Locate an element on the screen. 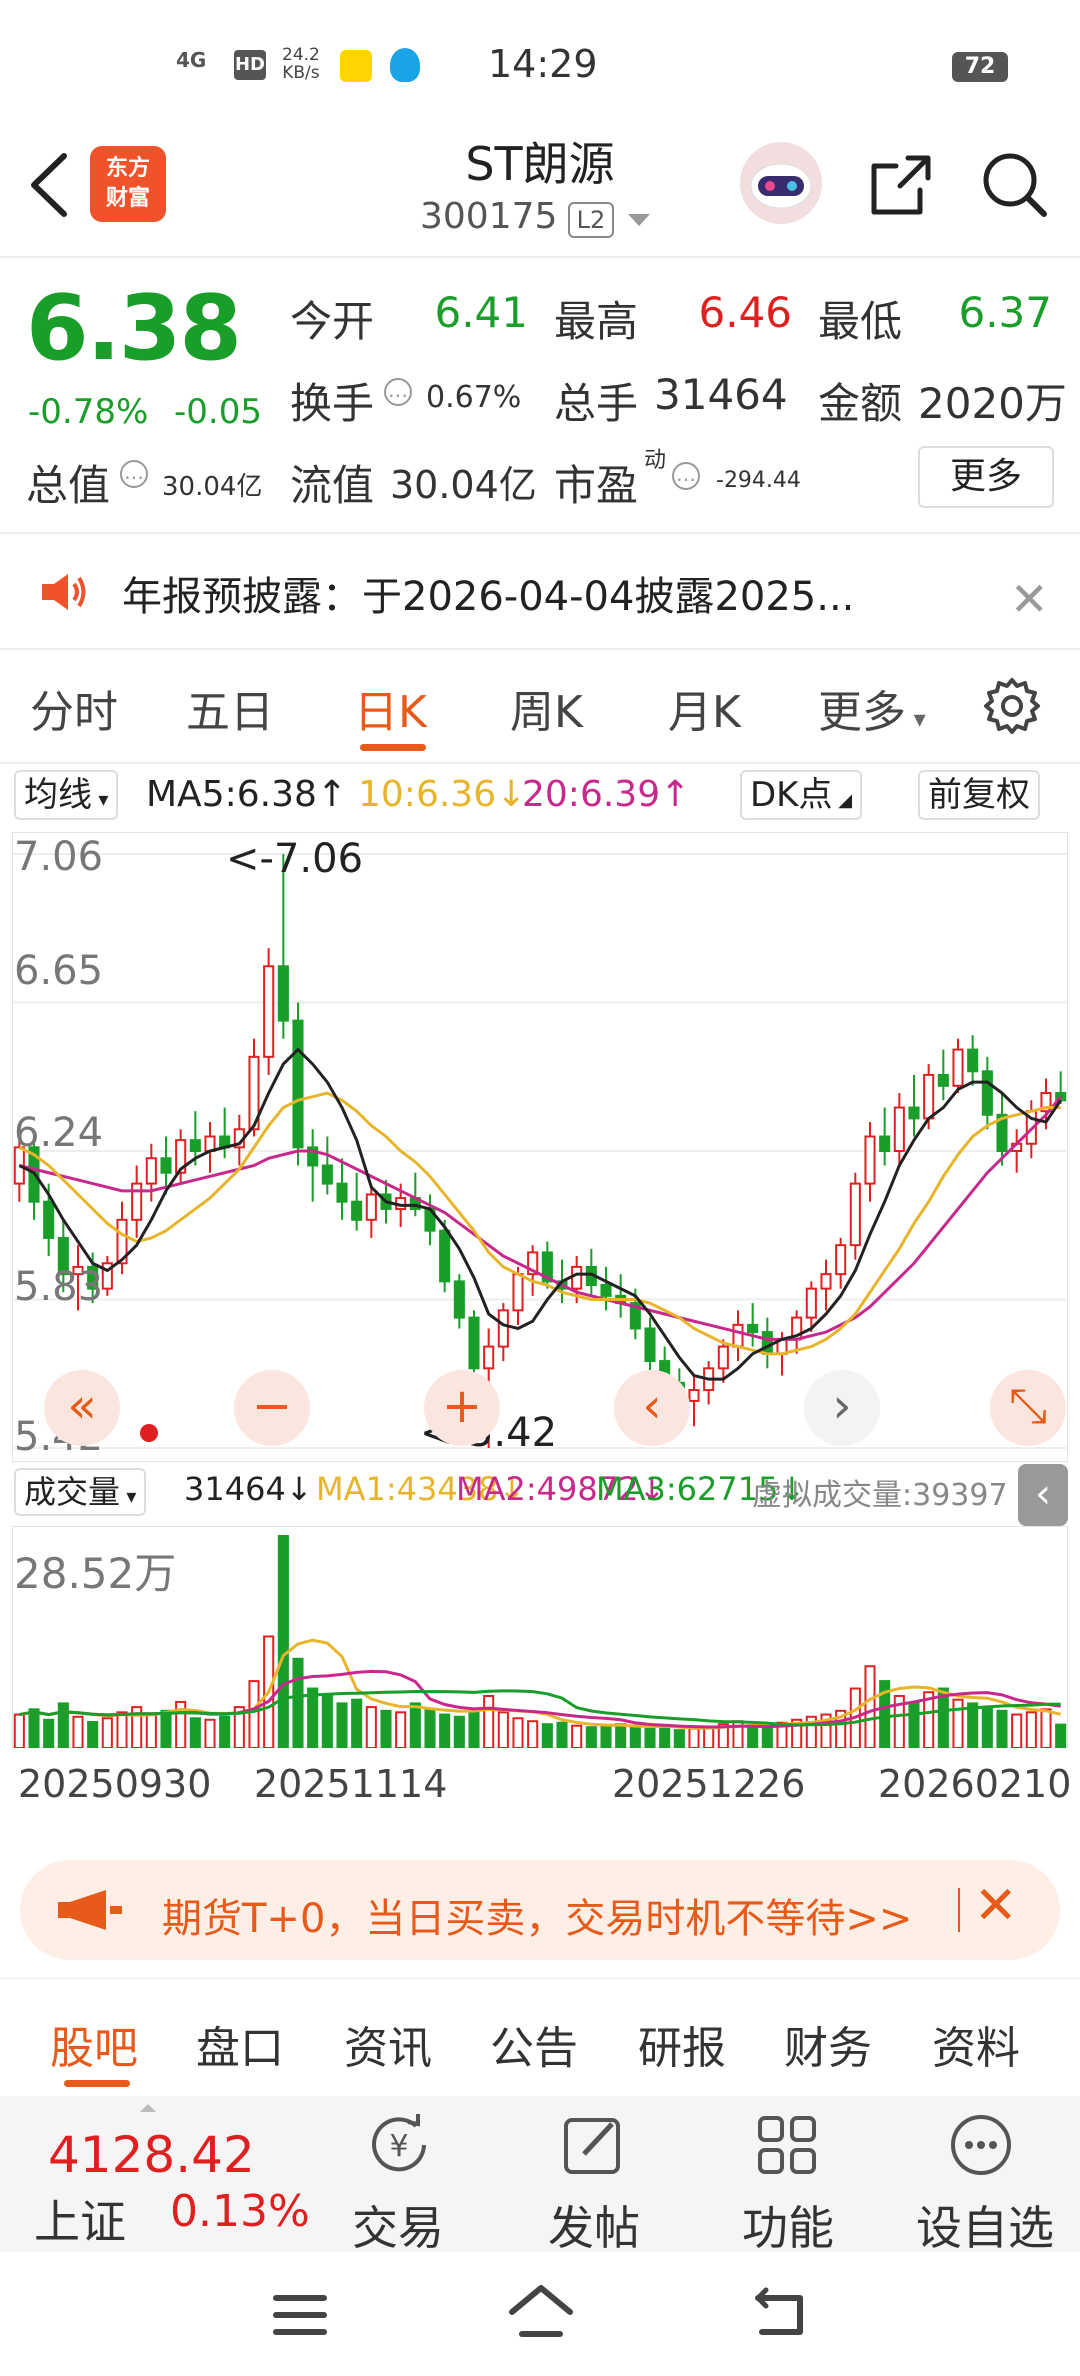  tab-intraday: 分时 is located at coordinates (74, 708).